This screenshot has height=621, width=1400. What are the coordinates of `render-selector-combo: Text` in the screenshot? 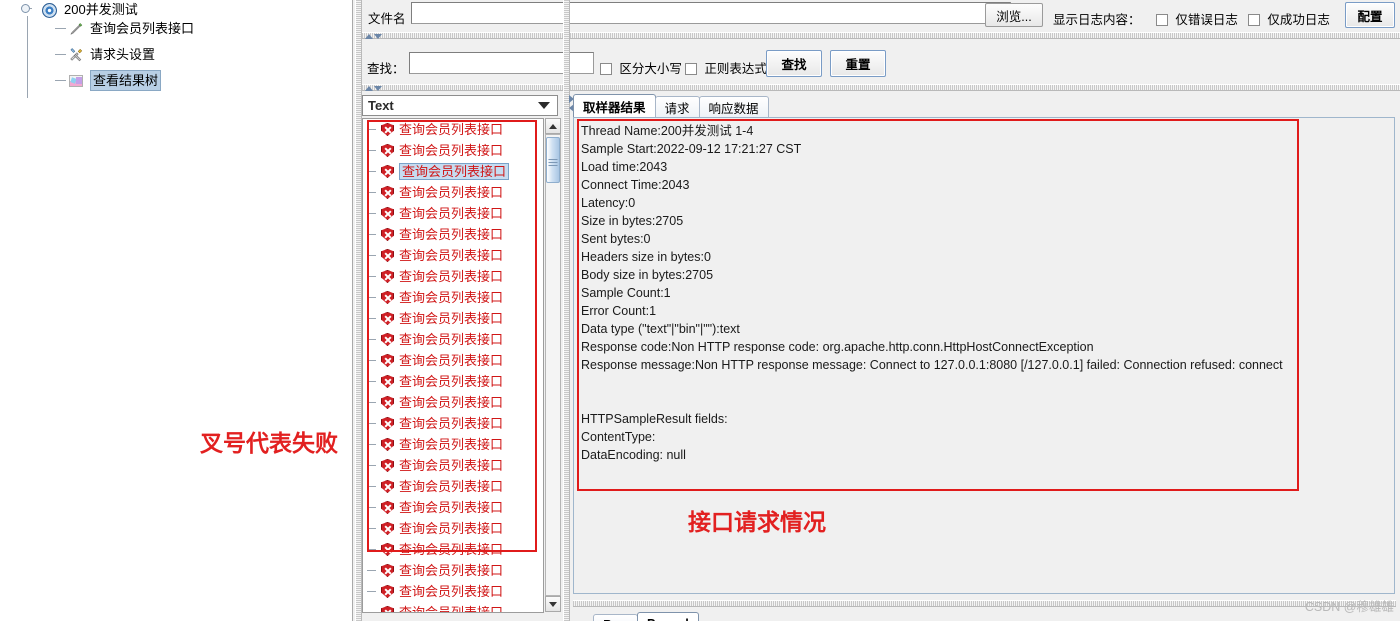 It's located at (460, 105).